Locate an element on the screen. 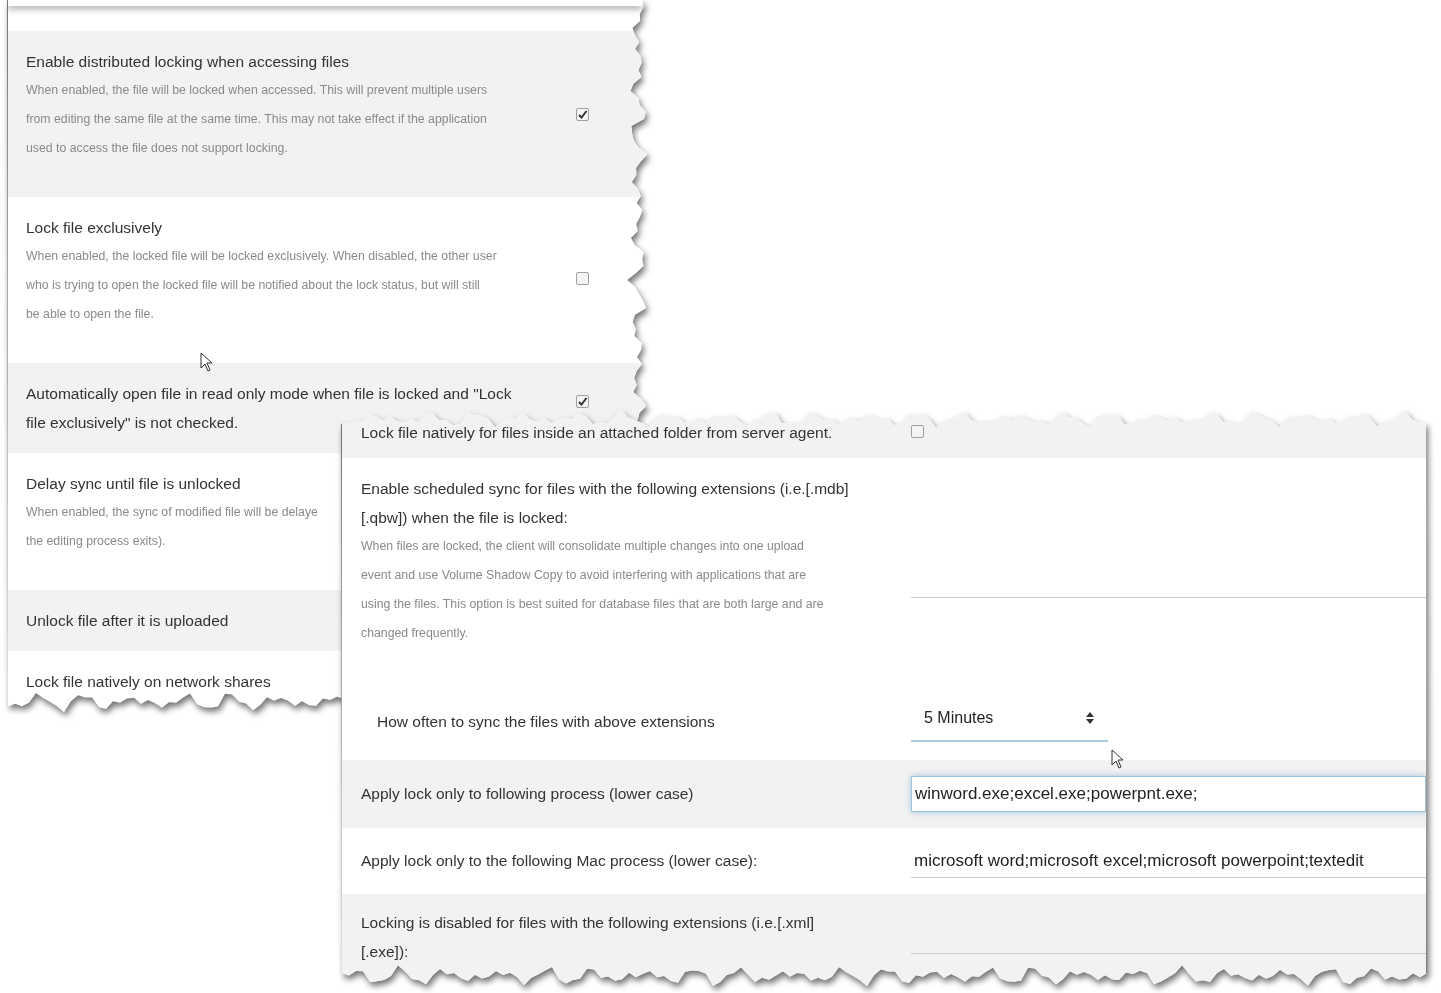 This screenshot has height=993, width=1441. setting-label: Lock file exclusively is located at coordinates (94, 228).